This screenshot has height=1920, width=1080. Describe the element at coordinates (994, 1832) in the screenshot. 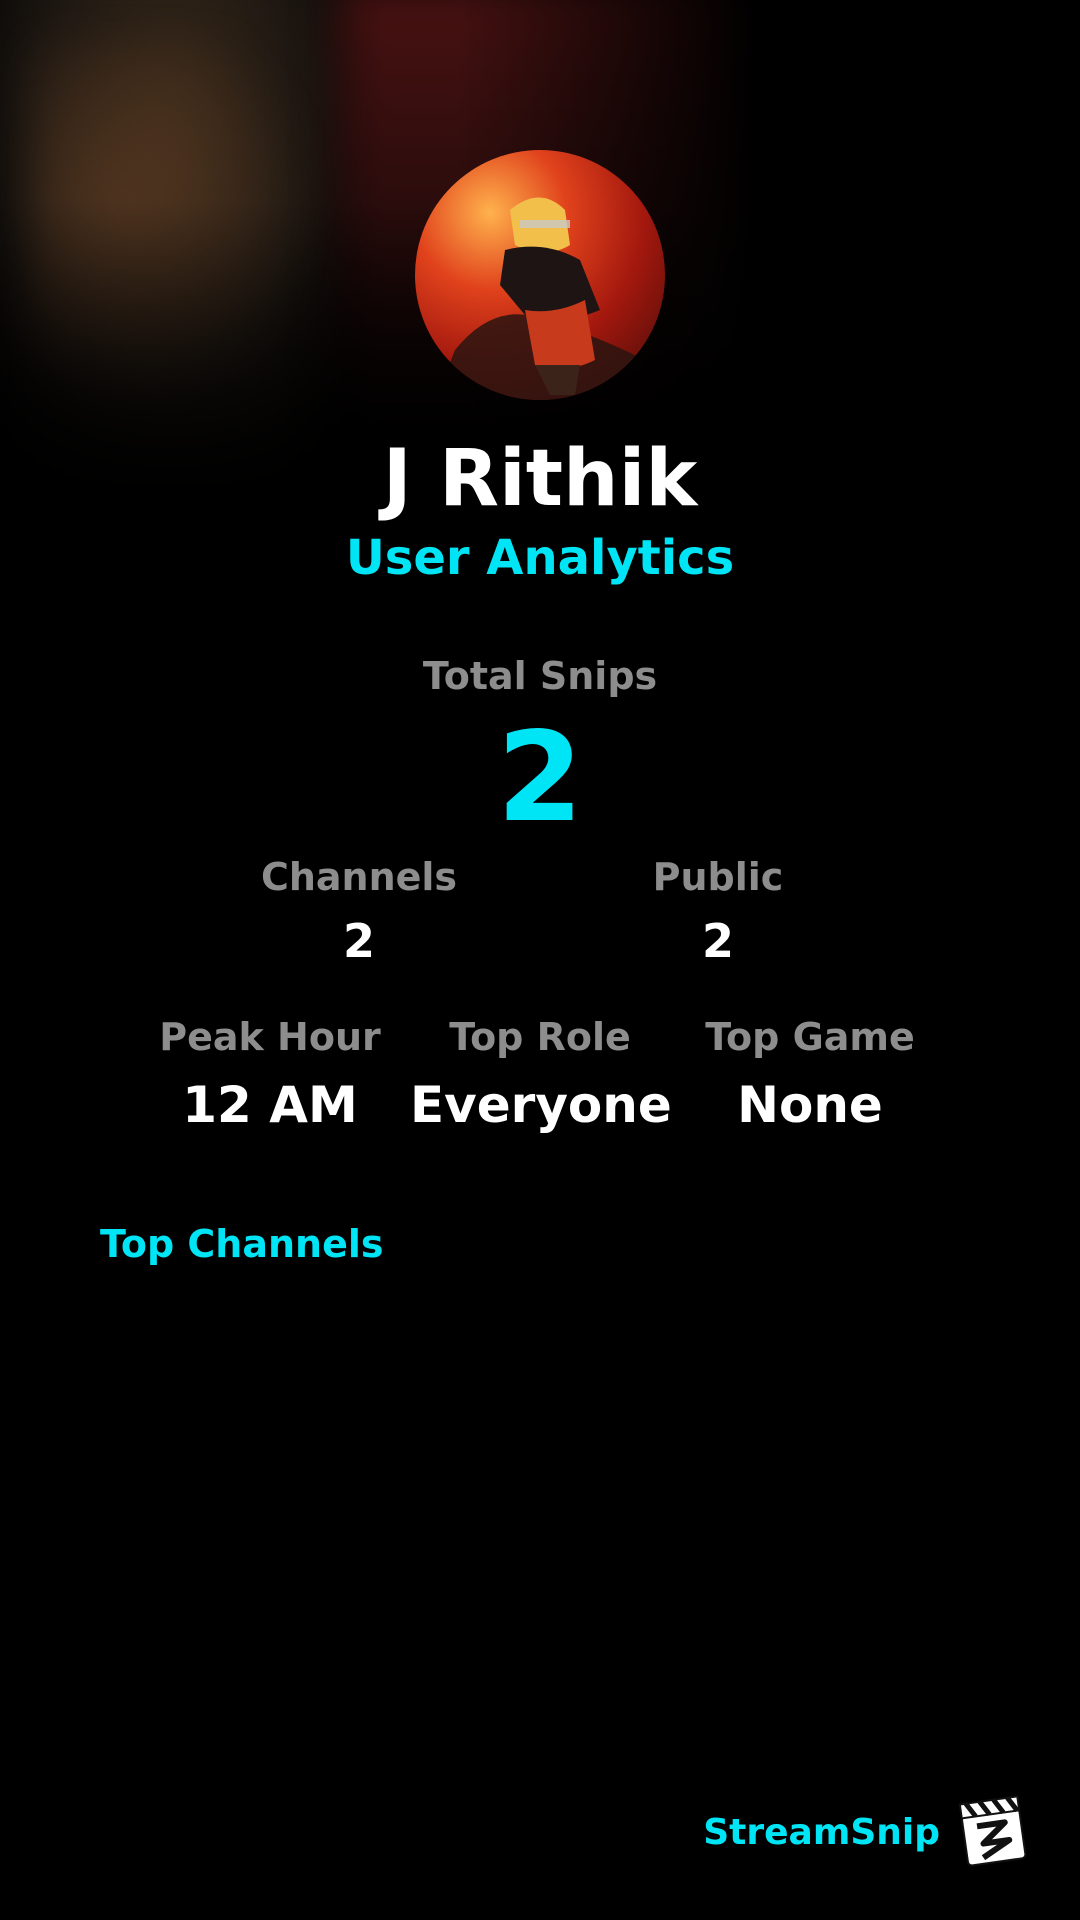

I see `clapperboard-logo-icon` at that location.